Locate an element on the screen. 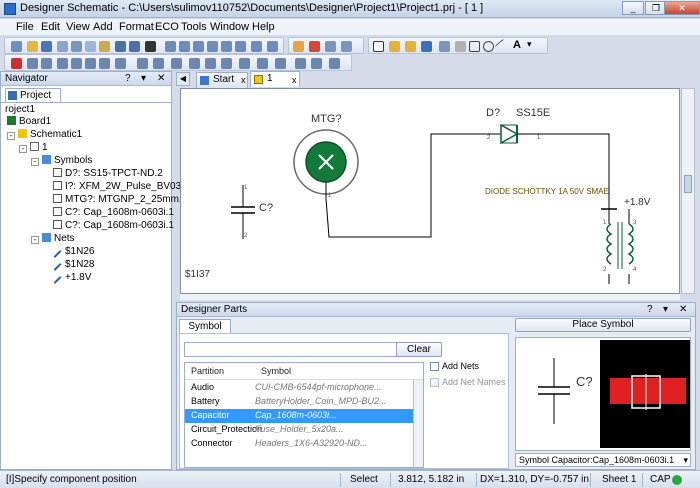 Image resolution: width=700 pixels, height=488 pixels. cross-probe-icon is located at coordinates (280, 63).